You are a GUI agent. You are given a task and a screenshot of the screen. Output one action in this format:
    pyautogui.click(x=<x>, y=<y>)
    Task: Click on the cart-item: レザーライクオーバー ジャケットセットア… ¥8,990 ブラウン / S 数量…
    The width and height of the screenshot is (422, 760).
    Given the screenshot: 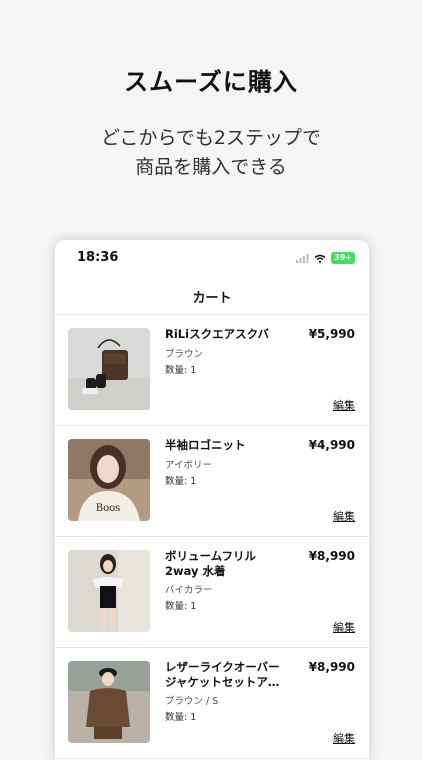 What is the action you would take?
    pyautogui.click(x=212, y=703)
    